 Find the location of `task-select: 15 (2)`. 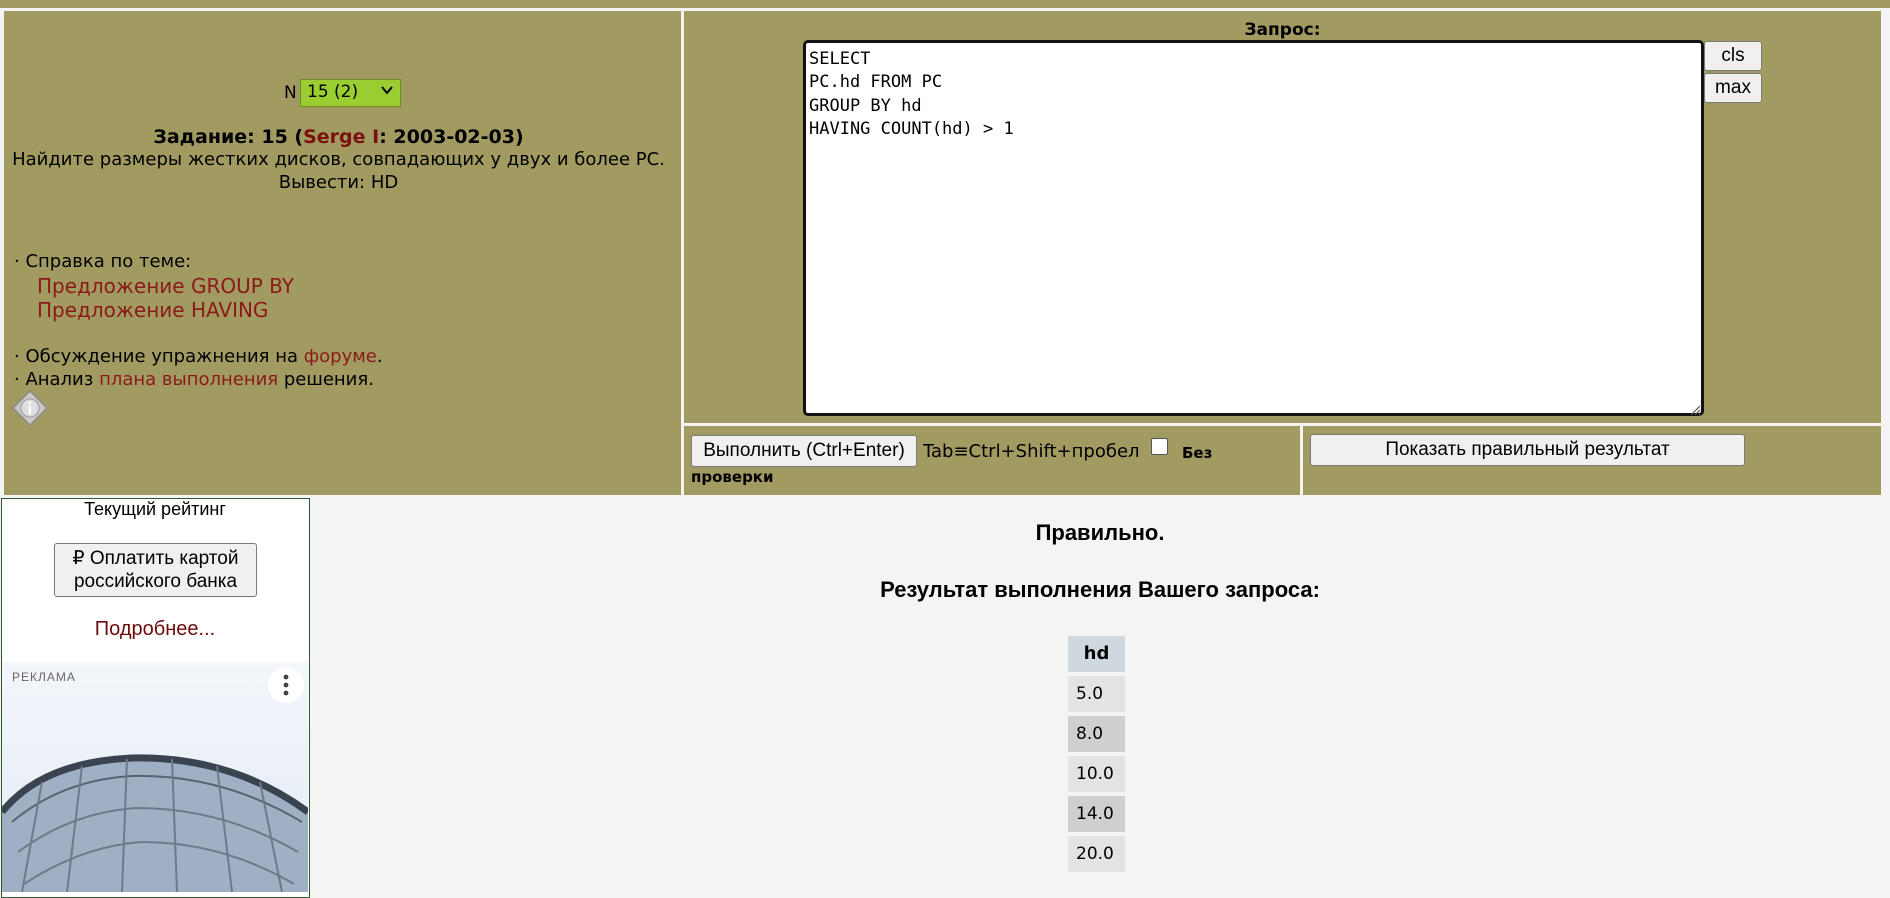

task-select: 15 (2) is located at coordinates (350, 93).